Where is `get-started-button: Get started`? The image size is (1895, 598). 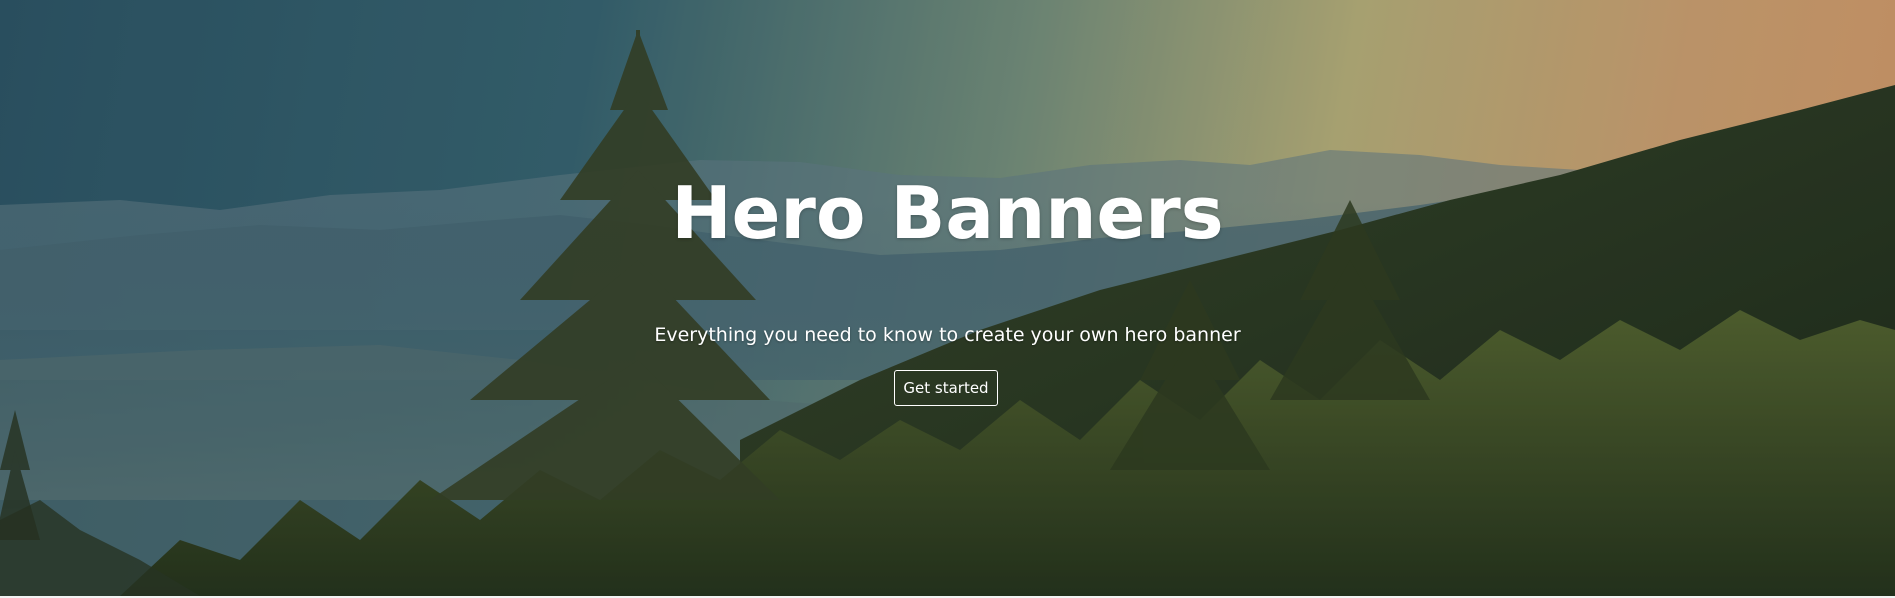
get-started-button: Get started is located at coordinates (946, 388).